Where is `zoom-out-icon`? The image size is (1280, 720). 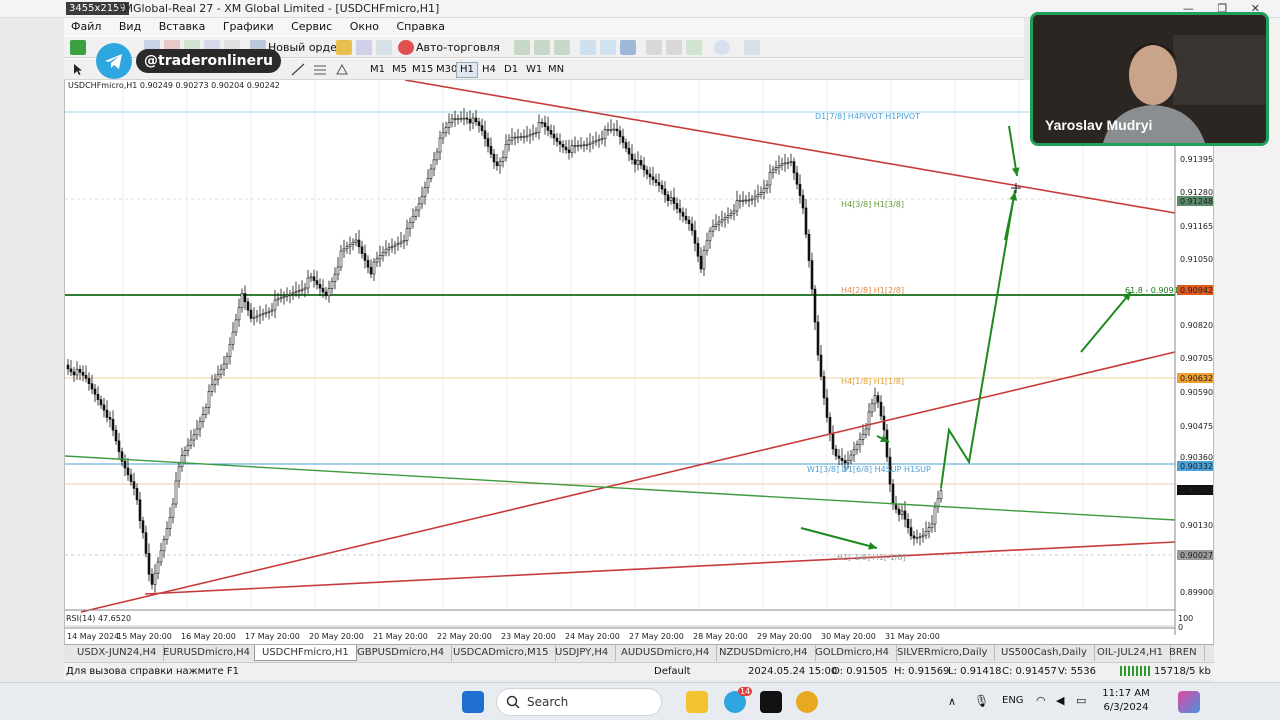
zoom-out-icon is located at coordinates (608, 47).